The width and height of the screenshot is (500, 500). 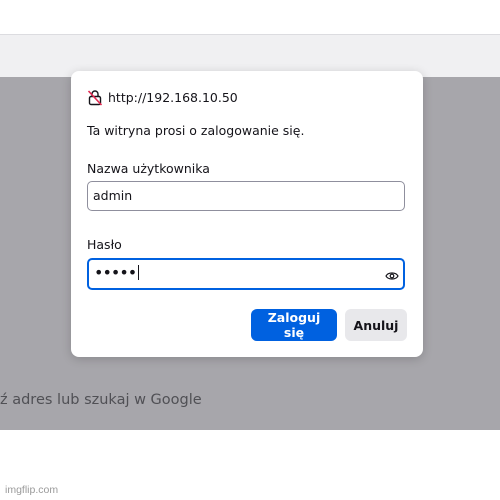 I want to click on text-caret, so click(x=139, y=272).